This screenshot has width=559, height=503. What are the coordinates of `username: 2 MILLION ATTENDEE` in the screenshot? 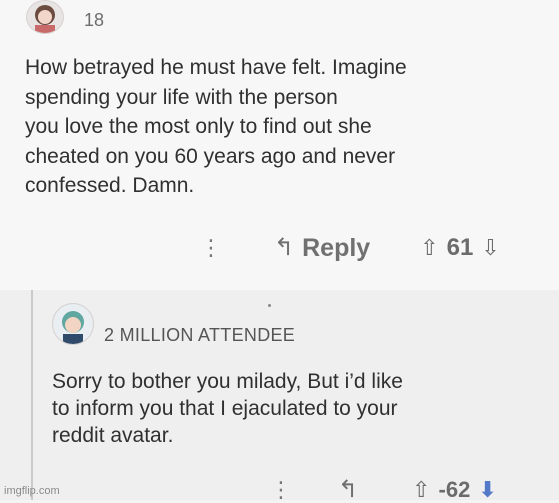 It's located at (199, 335).